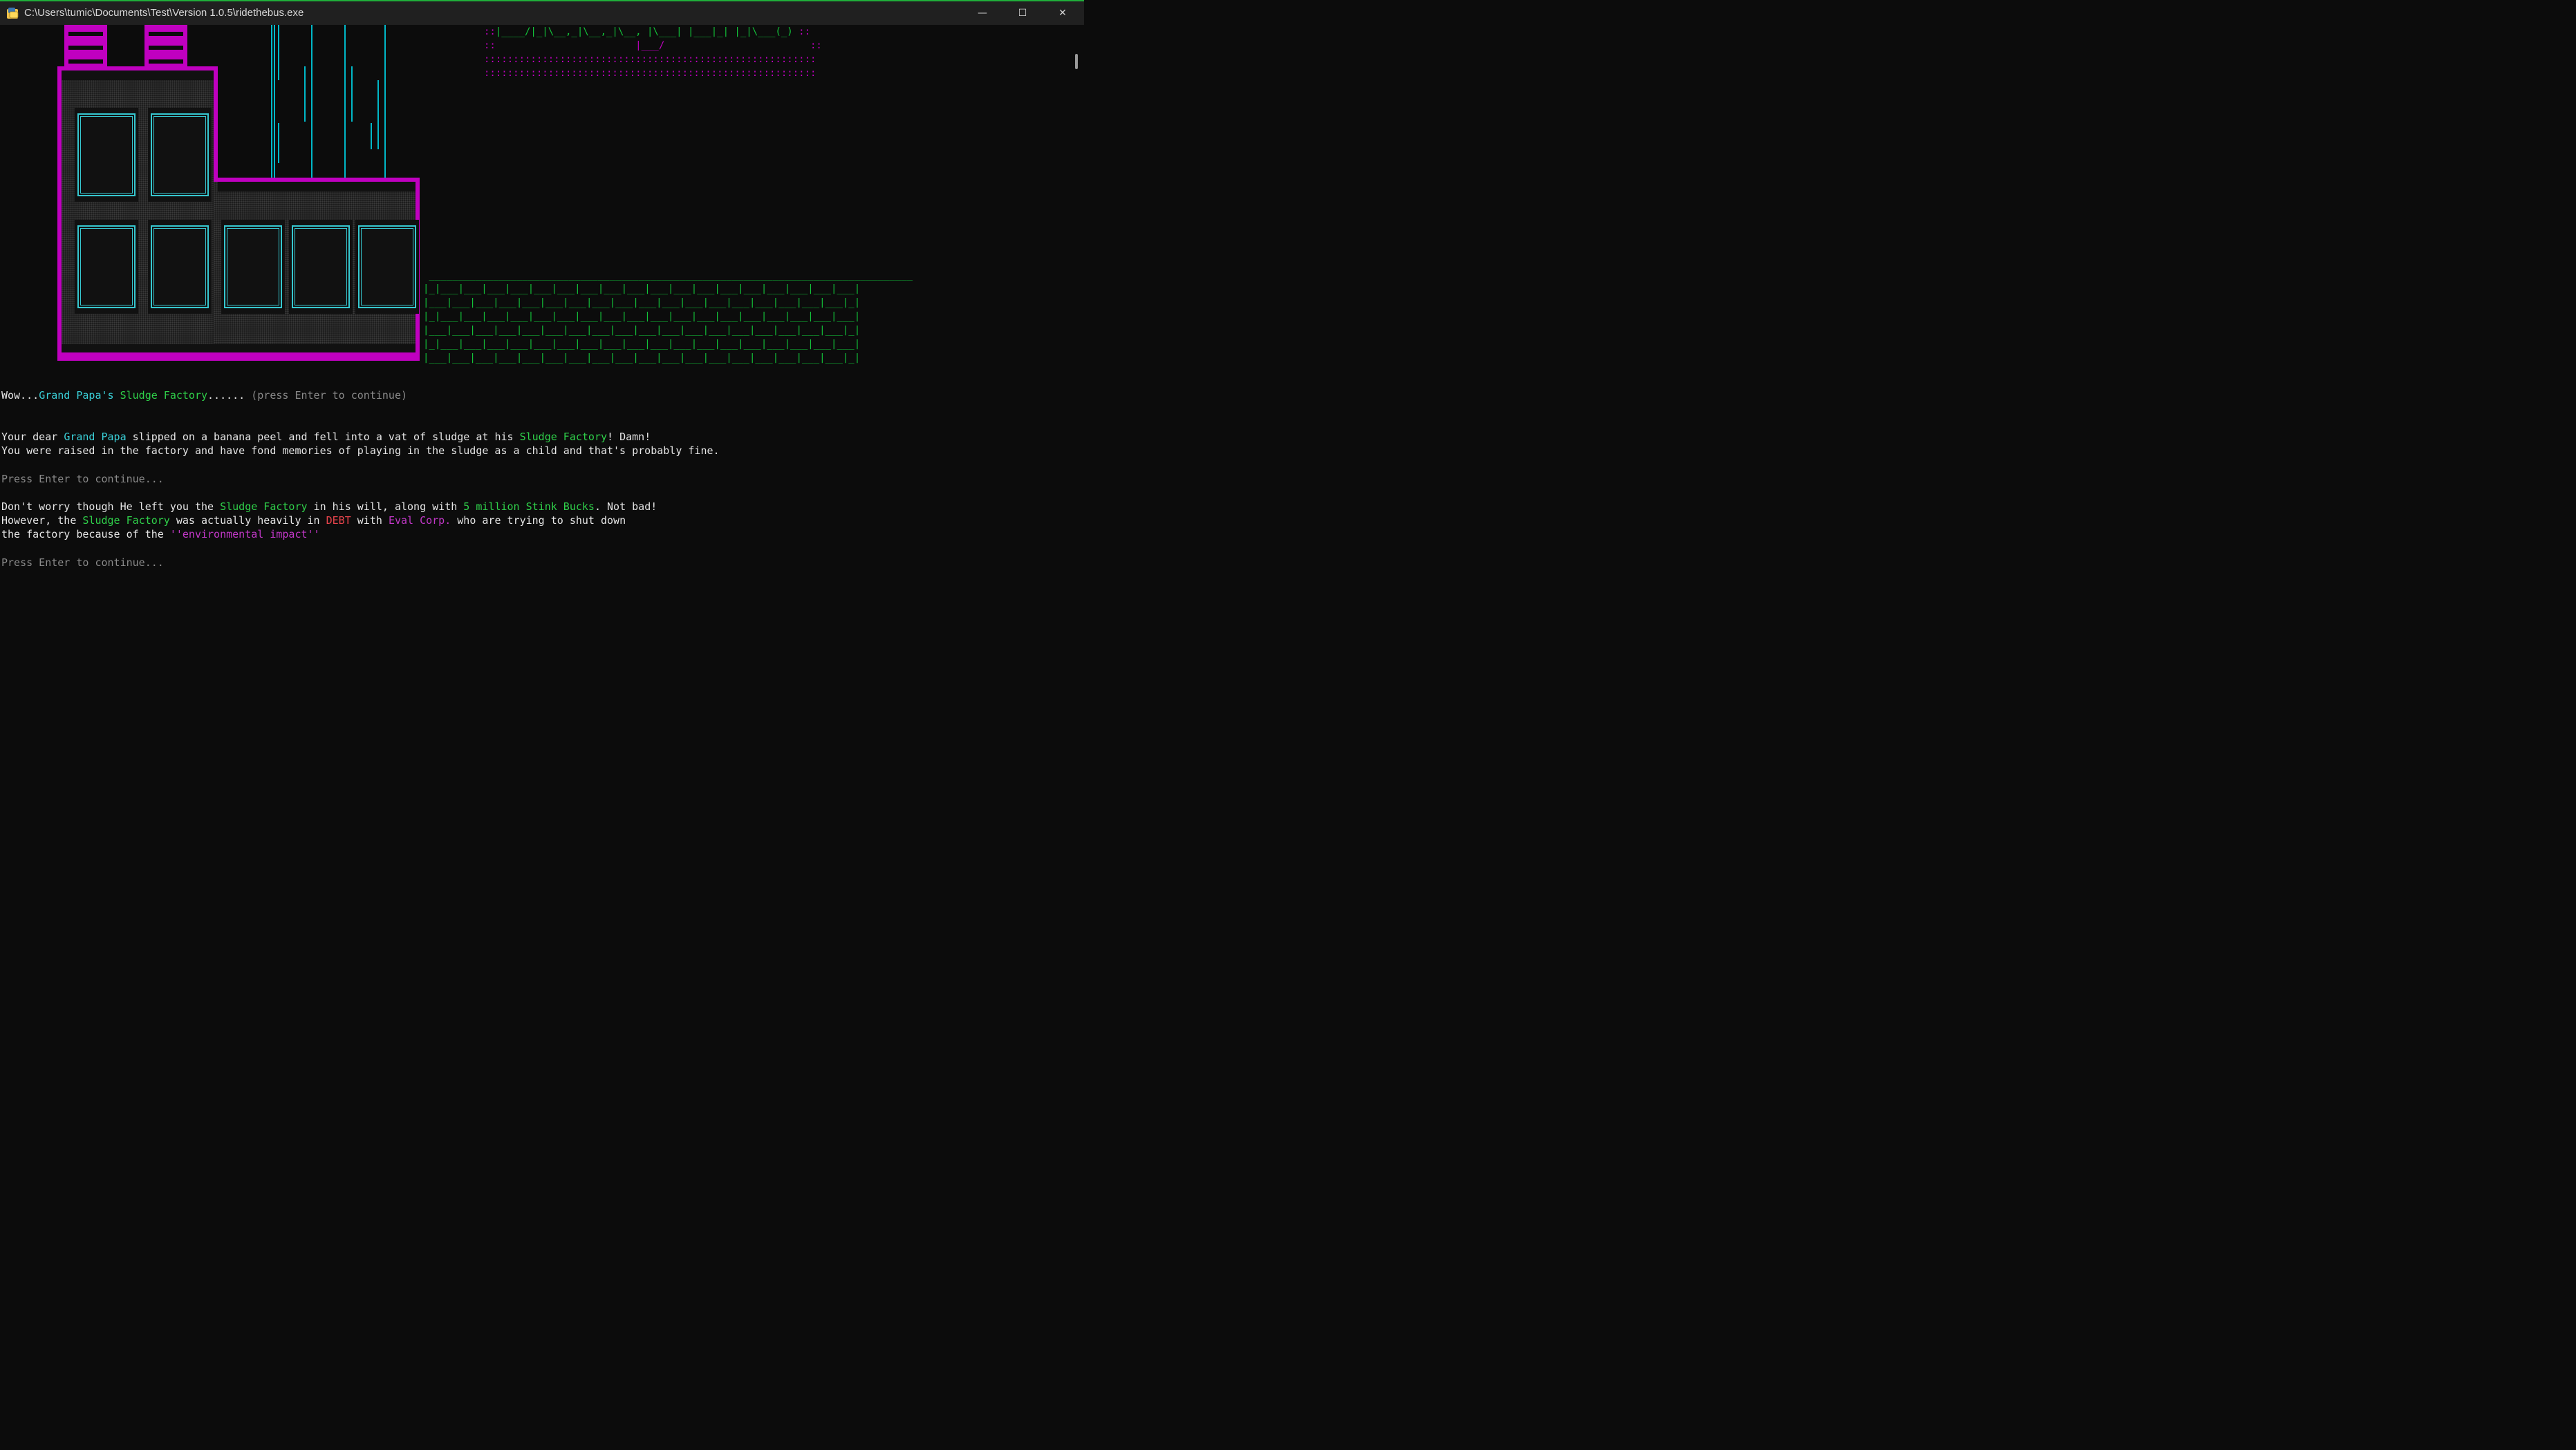  What do you see at coordinates (13, 14) in the screenshot?
I see `python-app-icon` at bounding box center [13, 14].